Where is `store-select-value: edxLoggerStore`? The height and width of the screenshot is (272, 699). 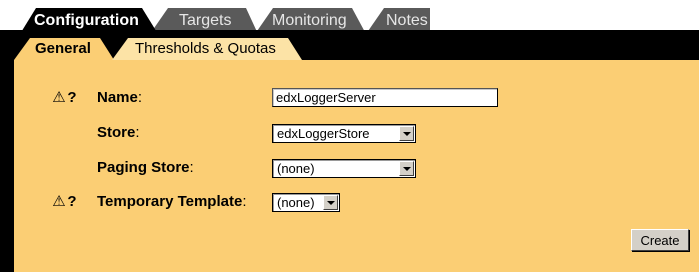
store-select-value: edxLoggerStore is located at coordinates (323, 133).